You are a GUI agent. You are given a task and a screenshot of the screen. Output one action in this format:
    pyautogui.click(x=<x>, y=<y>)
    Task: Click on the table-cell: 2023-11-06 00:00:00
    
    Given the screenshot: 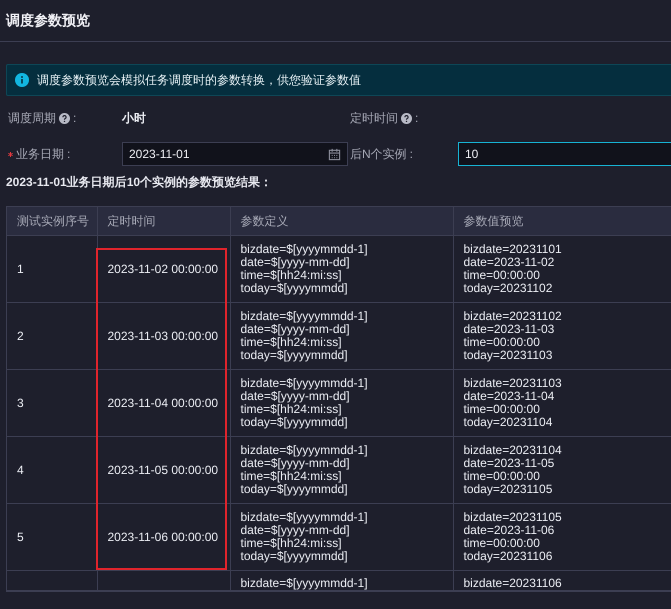 What is the action you would take?
    pyautogui.click(x=163, y=537)
    